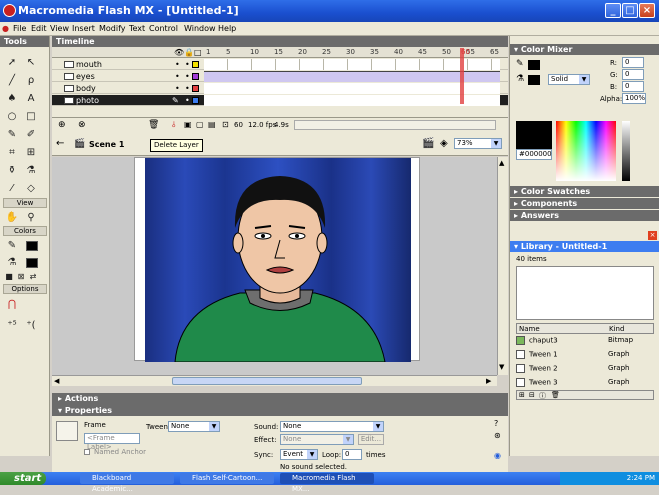 The image size is (659, 495). Describe the element at coordinates (520, 79) in the screenshot. I see `fill-bucket-icon: ⚗` at that location.